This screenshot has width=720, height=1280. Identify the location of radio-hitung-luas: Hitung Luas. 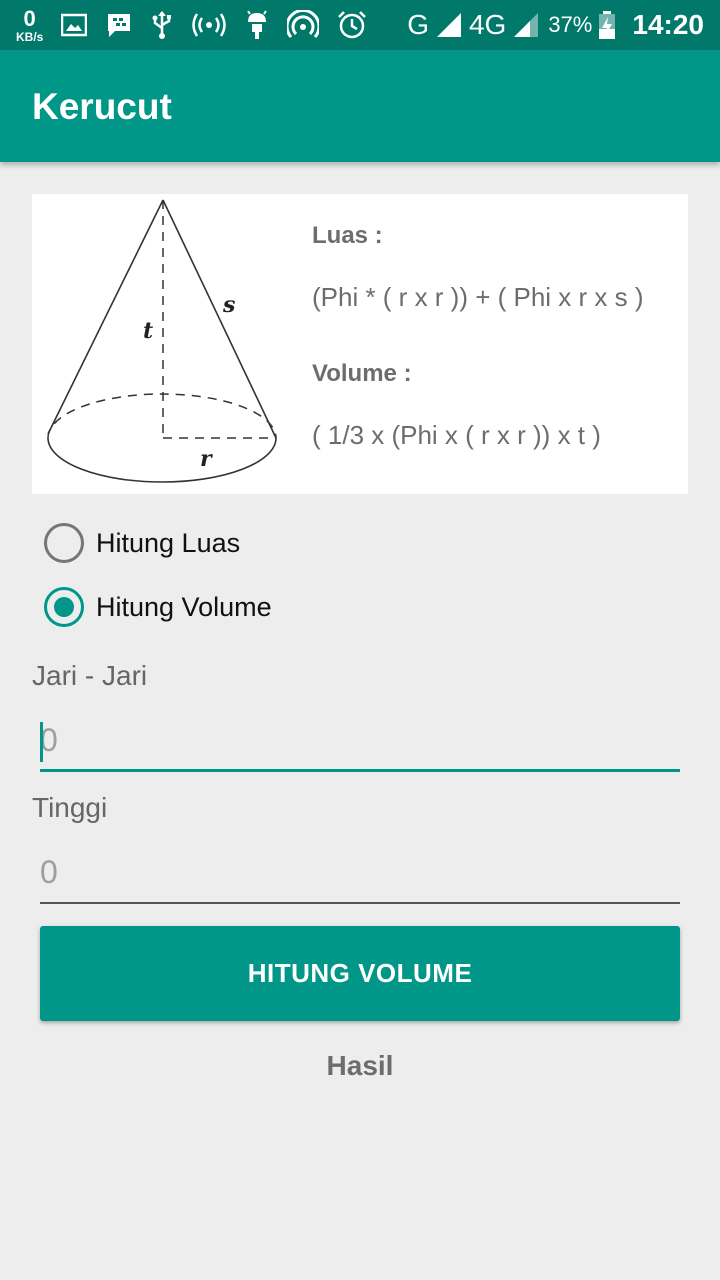
(142, 543).